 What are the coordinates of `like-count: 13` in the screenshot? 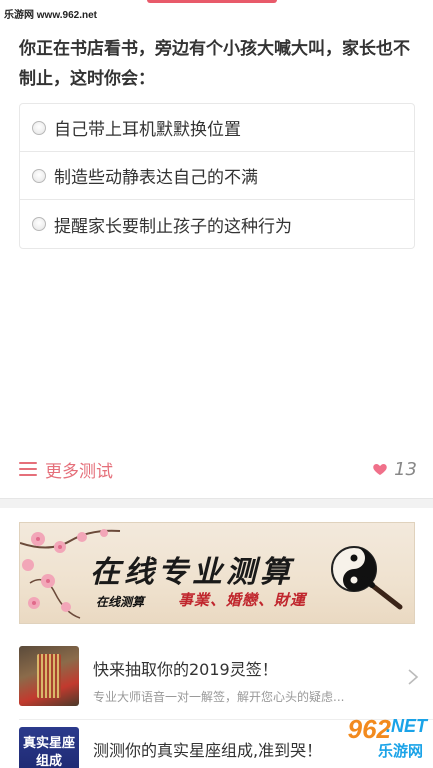 It's located at (405, 469).